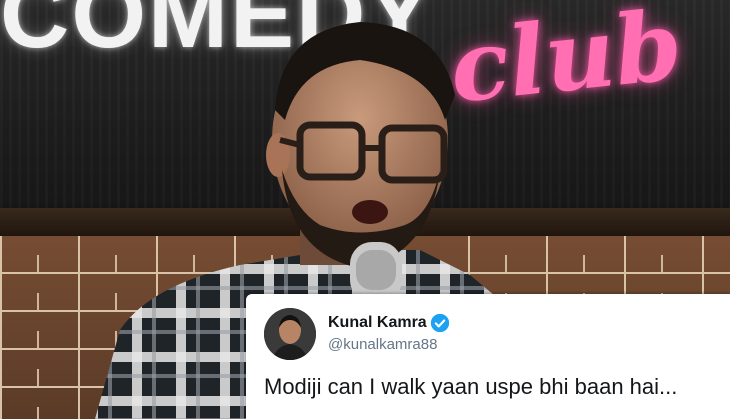  Describe the element at coordinates (290, 334) in the screenshot. I see `profile-avatar` at that location.